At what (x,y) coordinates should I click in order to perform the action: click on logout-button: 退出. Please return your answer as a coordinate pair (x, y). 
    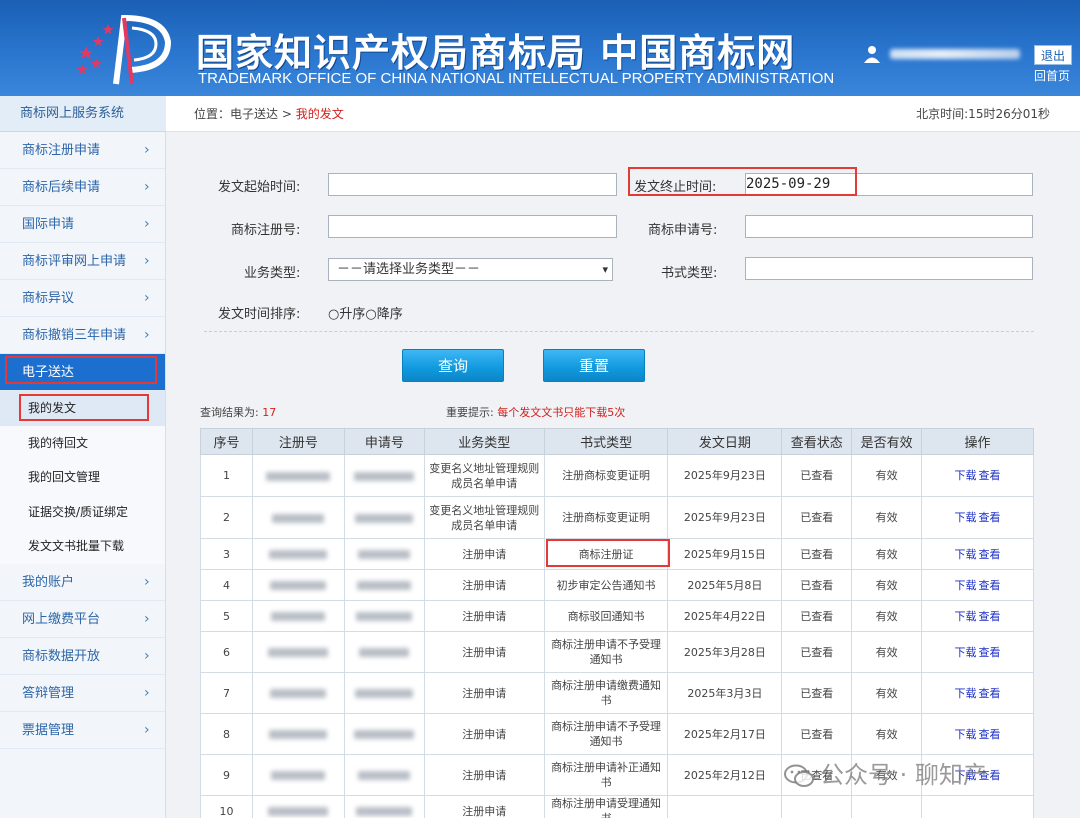
    Looking at the image, I should click on (1053, 55).